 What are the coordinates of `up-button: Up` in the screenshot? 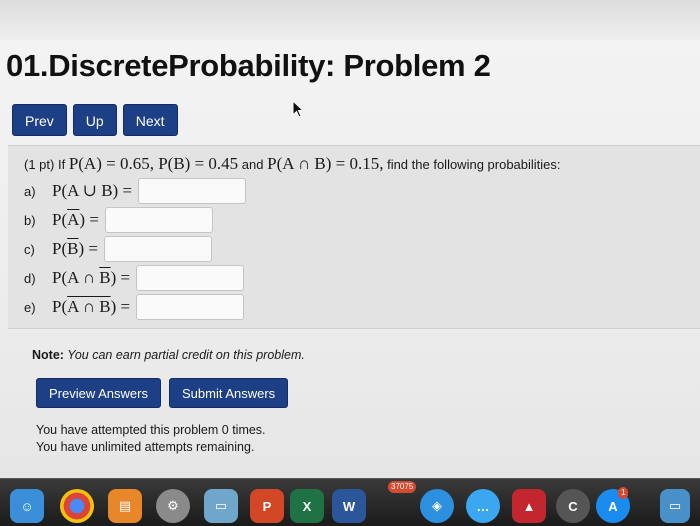 It's located at (94, 120).